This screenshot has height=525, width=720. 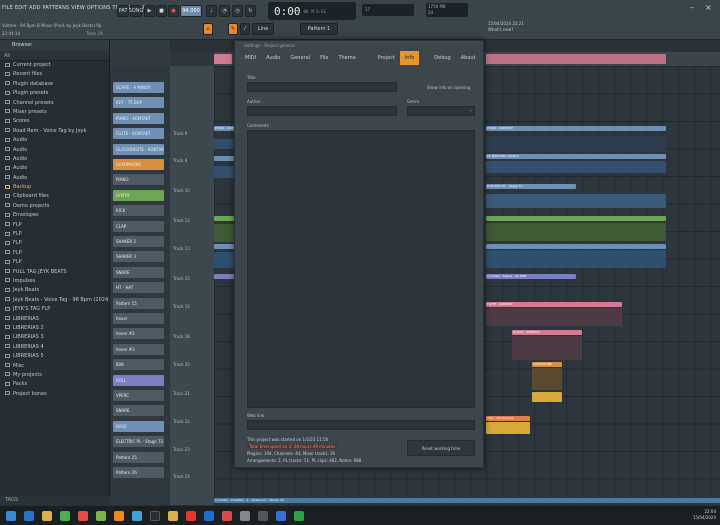 I want to click on channel-button: CLAP, so click(x=138, y=226).